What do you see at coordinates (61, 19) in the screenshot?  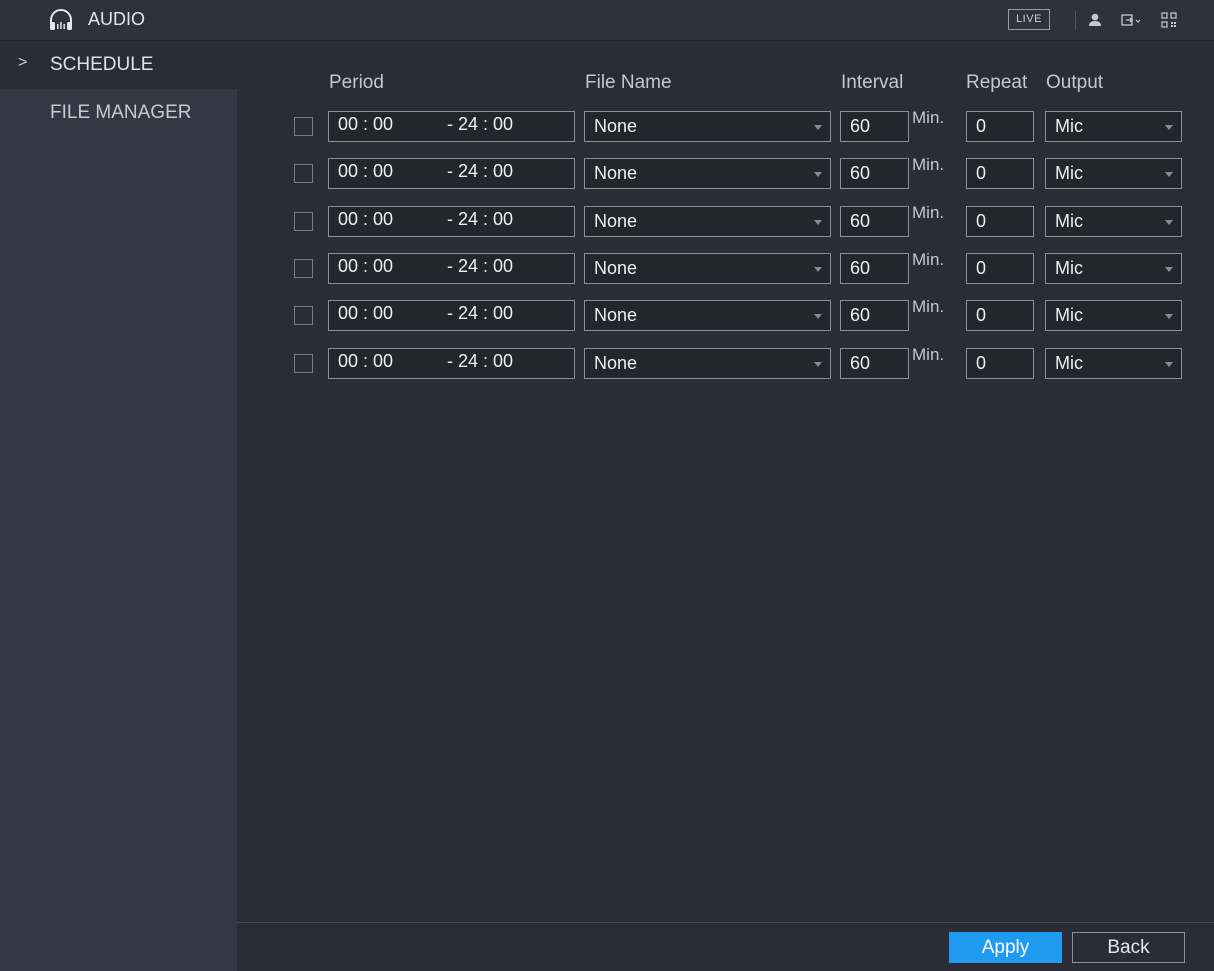 I see `headphones-icon` at bounding box center [61, 19].